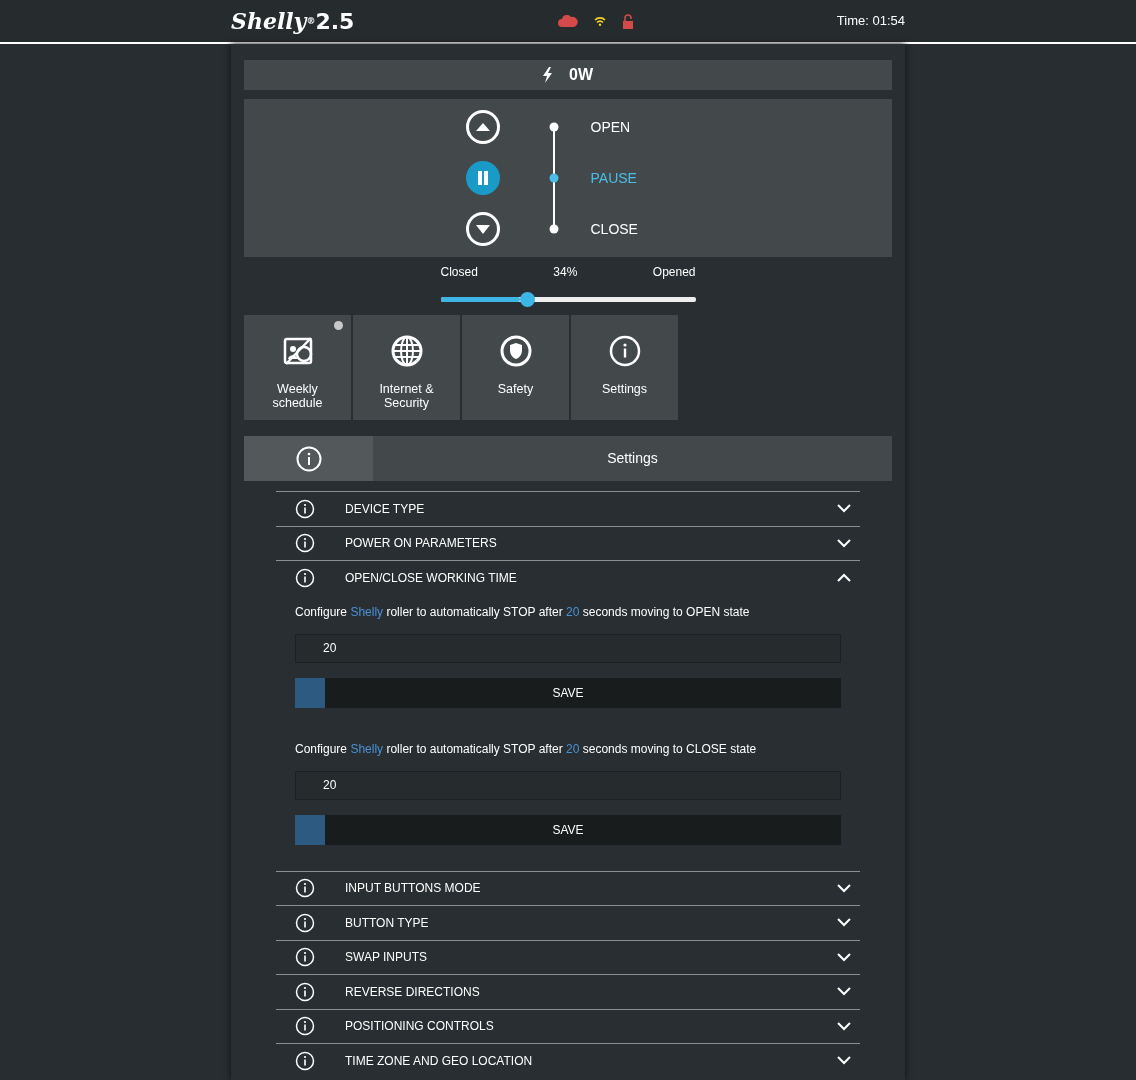  What do you see at coordinates (568, 542) in the screenshot?
I see `accordion-header: POWER ON PARAMETERS` at bounding box center [568, 542].